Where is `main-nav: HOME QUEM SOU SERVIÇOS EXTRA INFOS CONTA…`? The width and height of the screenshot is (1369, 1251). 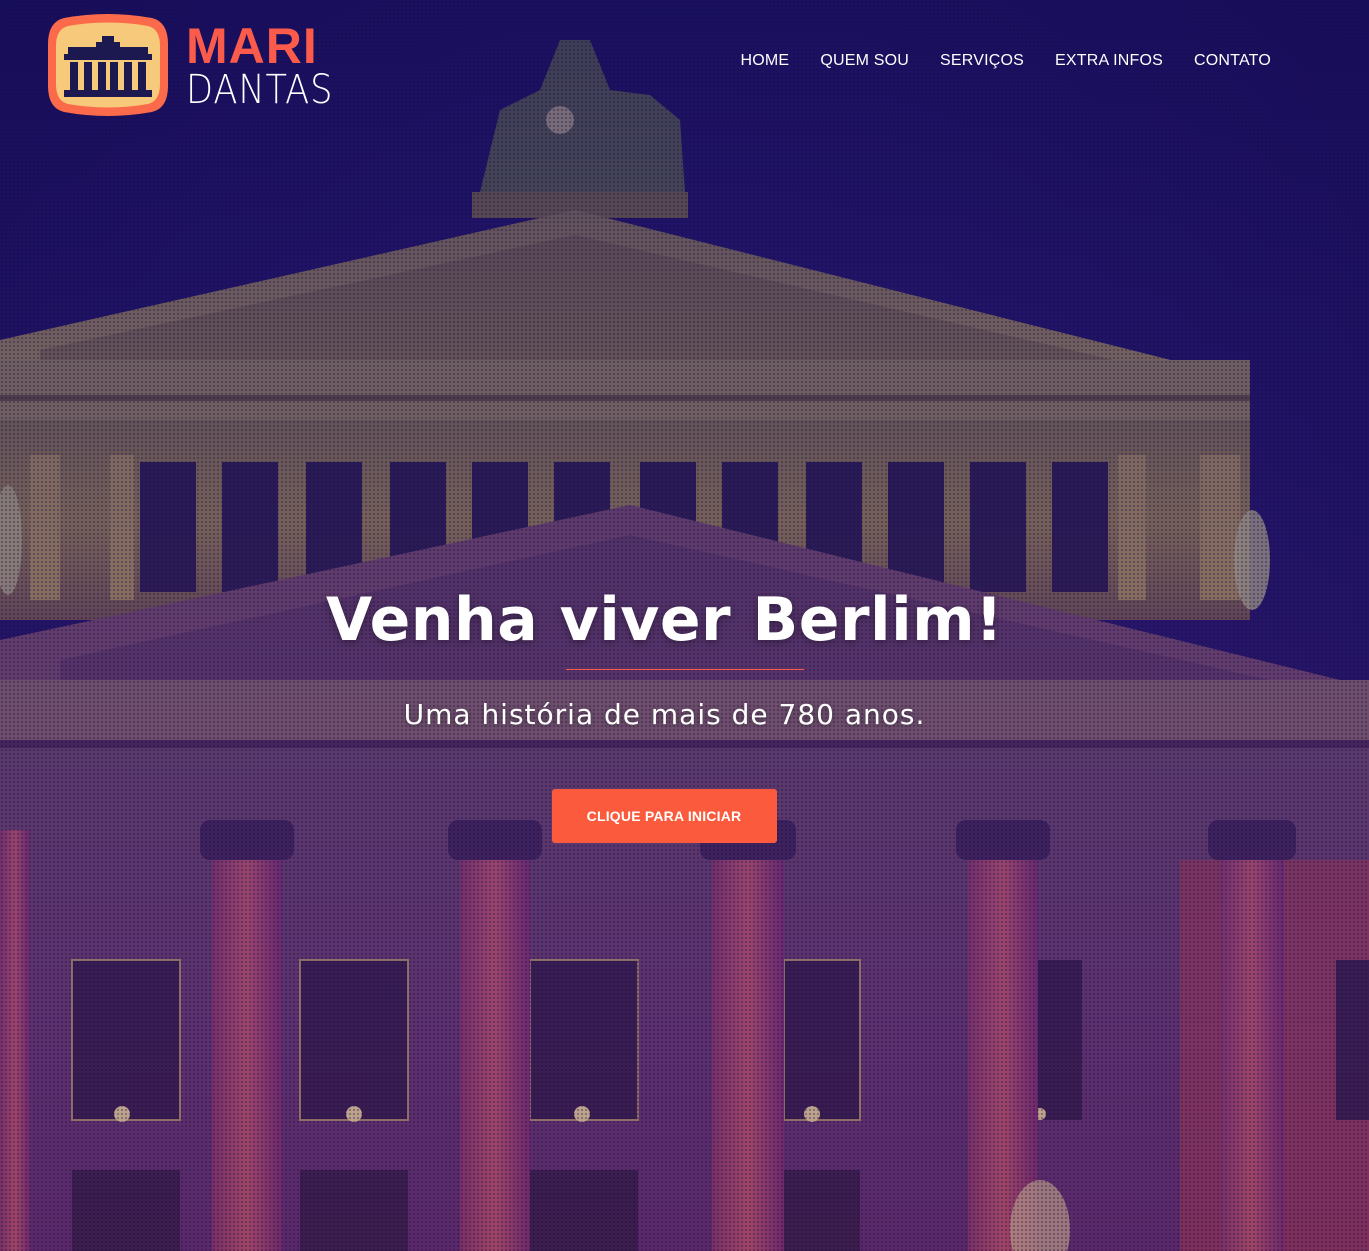 main-nav: HOME QUEM SOU SERVIÇOS EXTRA INFOS CONTA… is located at coordinates (1006, 61).